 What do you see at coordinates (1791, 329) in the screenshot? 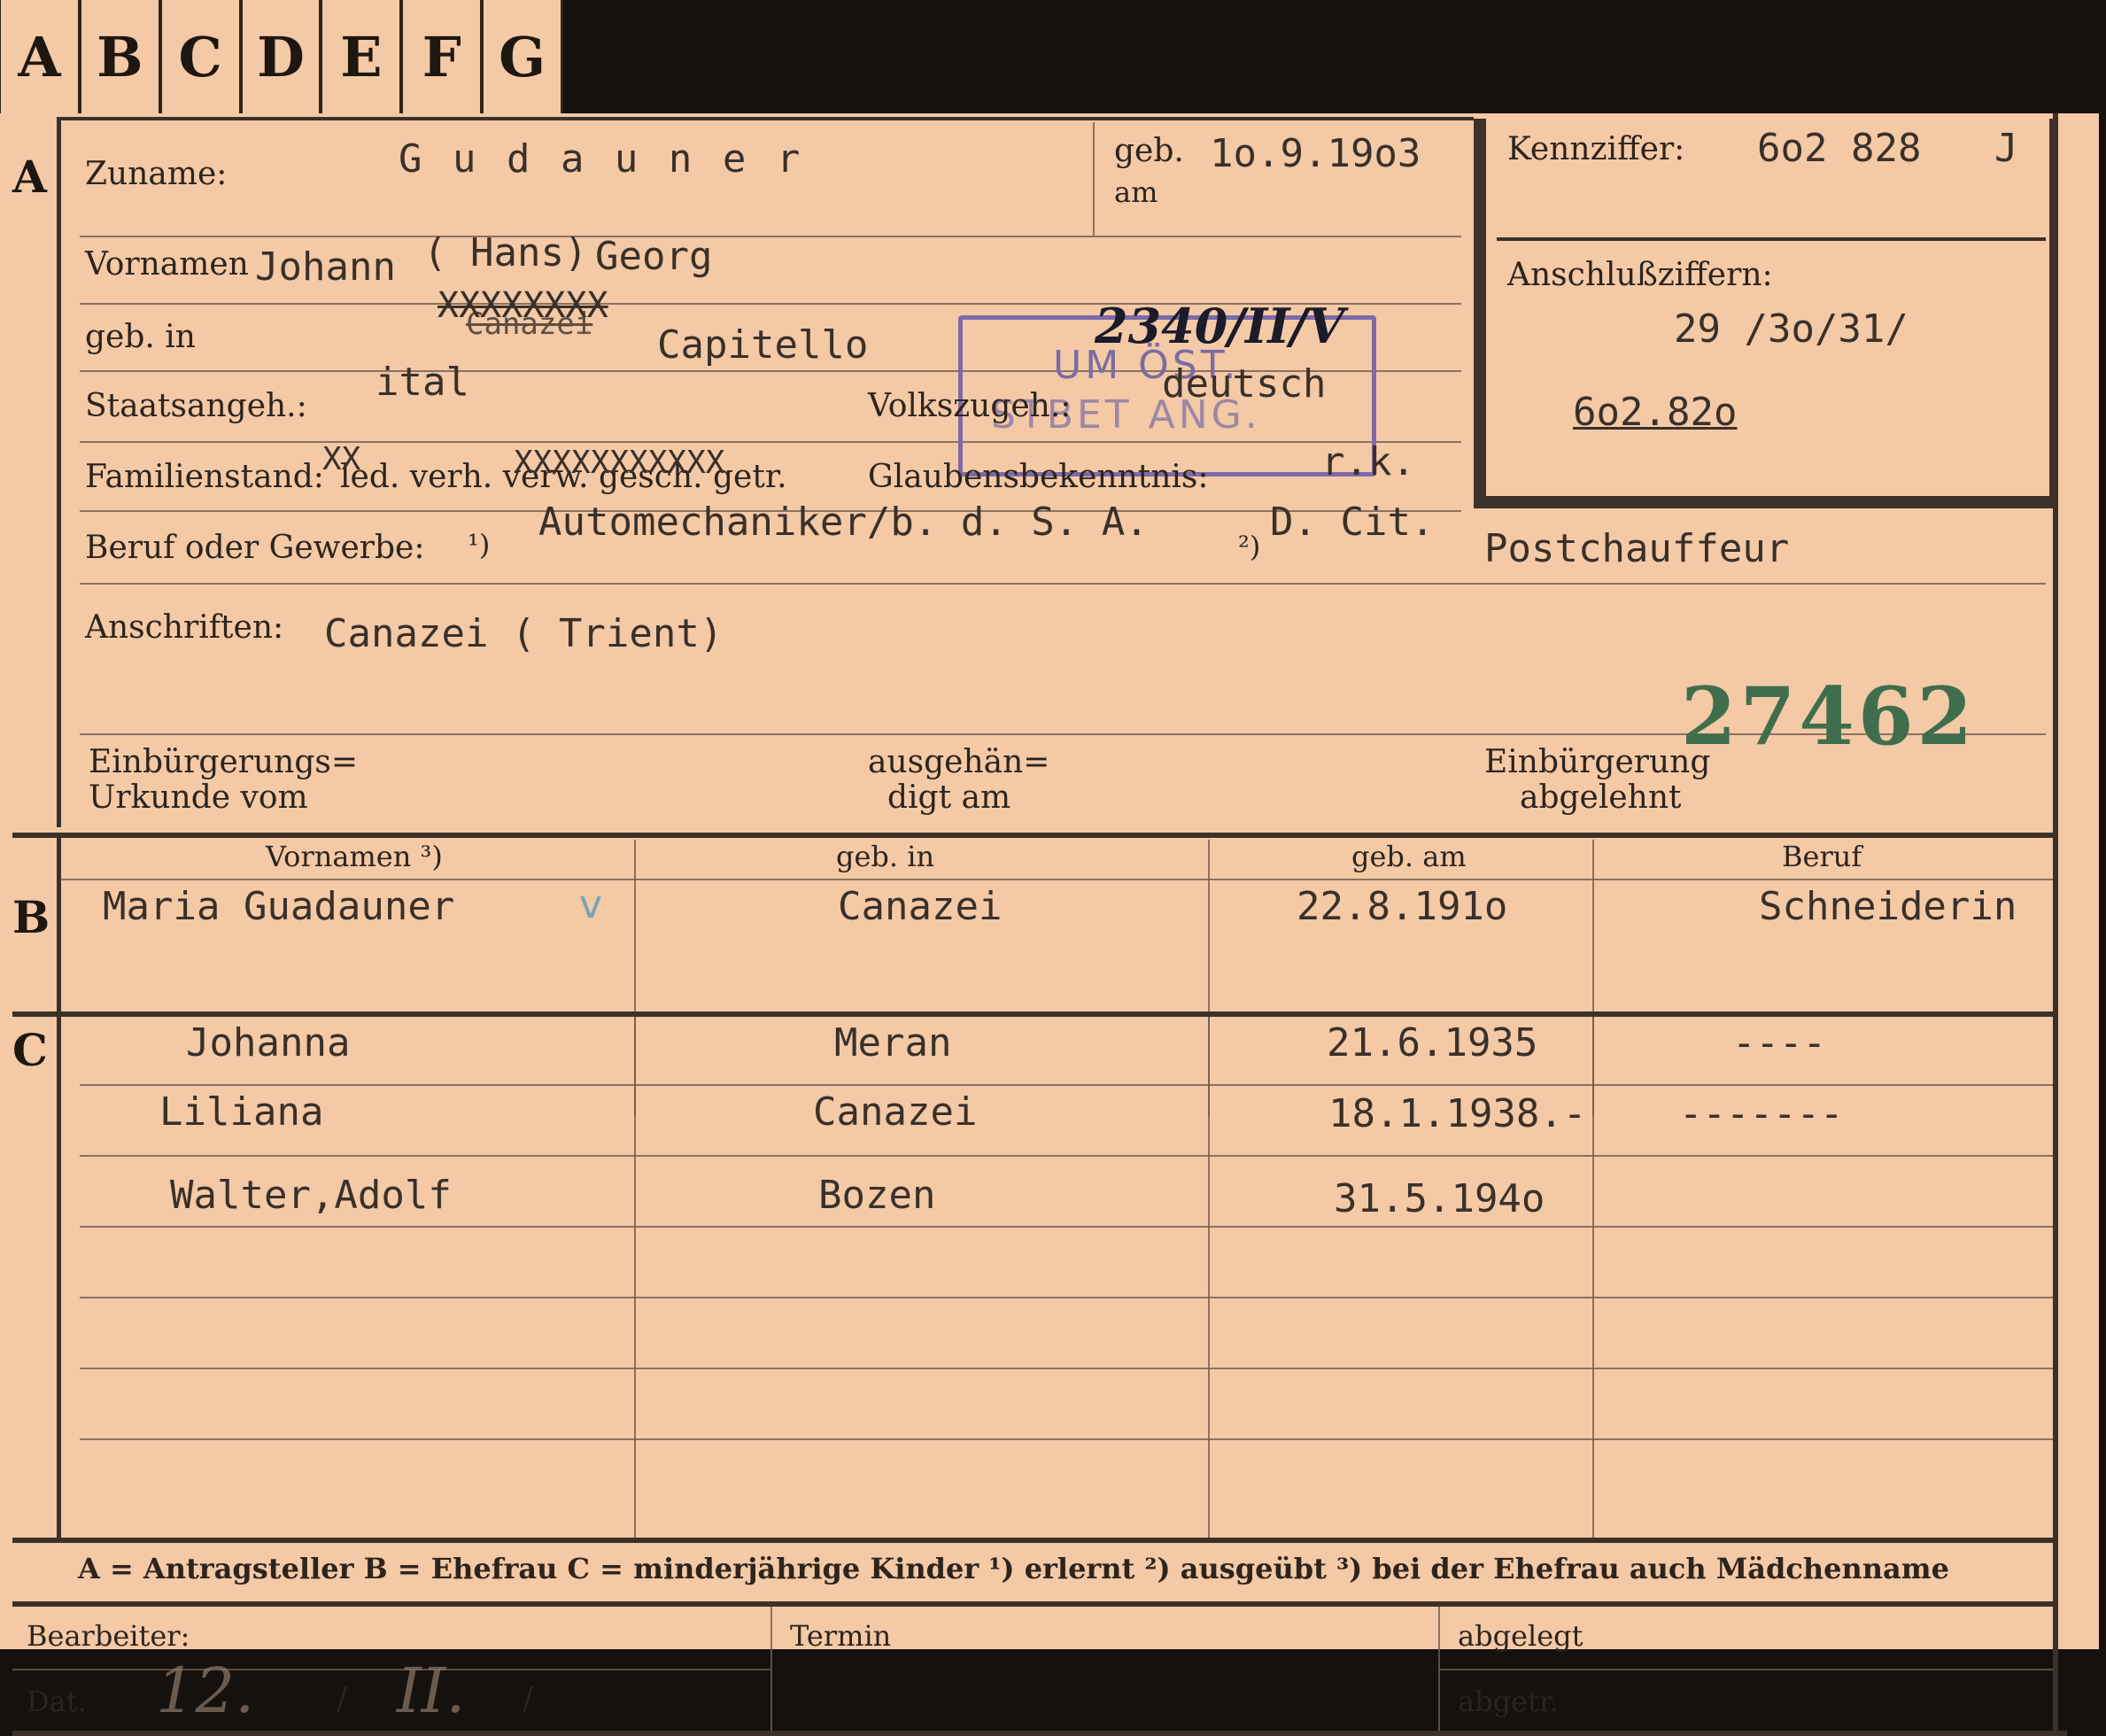
I see `anschlussziffern-value-1: 29 /3o/31/` at bounding box center [1791, 329].